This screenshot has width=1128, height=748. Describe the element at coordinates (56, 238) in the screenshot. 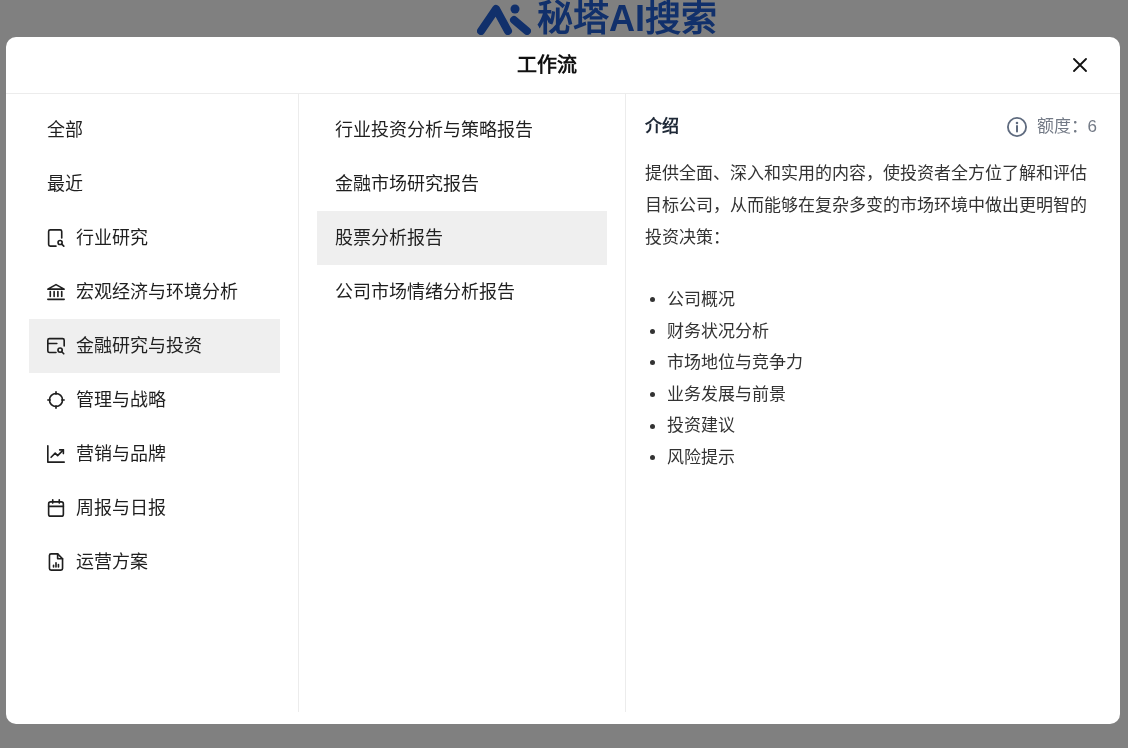

I see `document-search-icon` at that location.